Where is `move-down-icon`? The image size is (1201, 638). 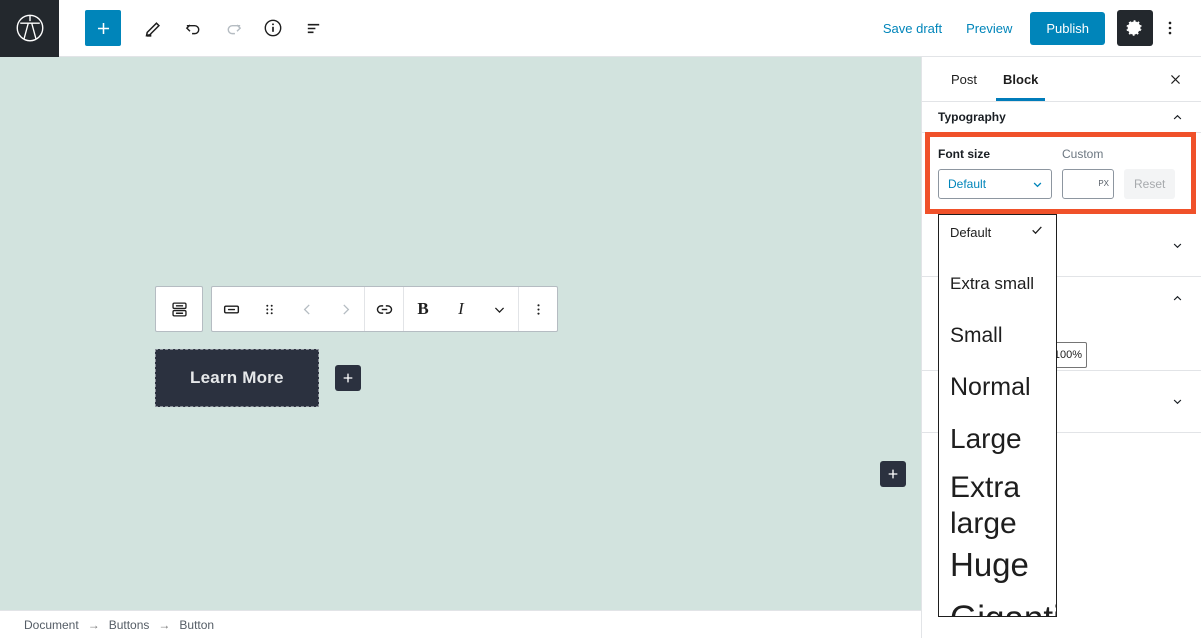 move-down-icon is located at coordinates (345, 309).